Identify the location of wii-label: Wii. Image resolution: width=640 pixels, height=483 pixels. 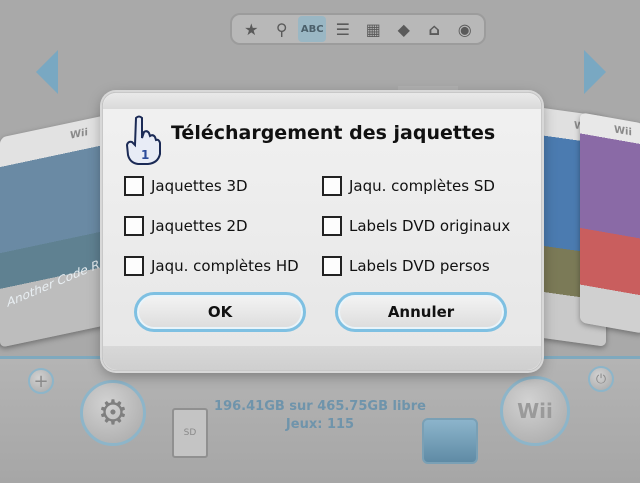
(535, 411).